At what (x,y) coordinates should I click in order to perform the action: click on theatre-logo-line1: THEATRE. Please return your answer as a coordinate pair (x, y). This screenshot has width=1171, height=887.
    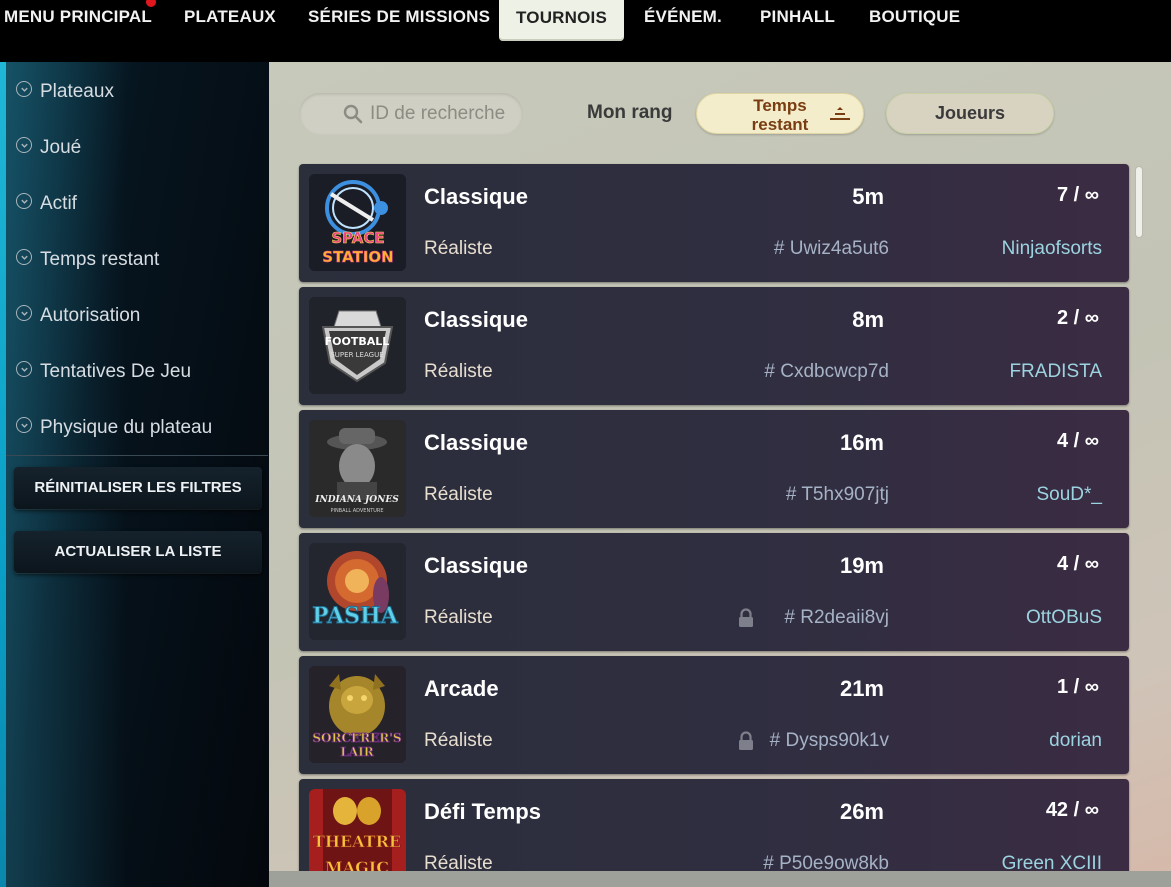
    Looking at the image, I should click on (357, 841).